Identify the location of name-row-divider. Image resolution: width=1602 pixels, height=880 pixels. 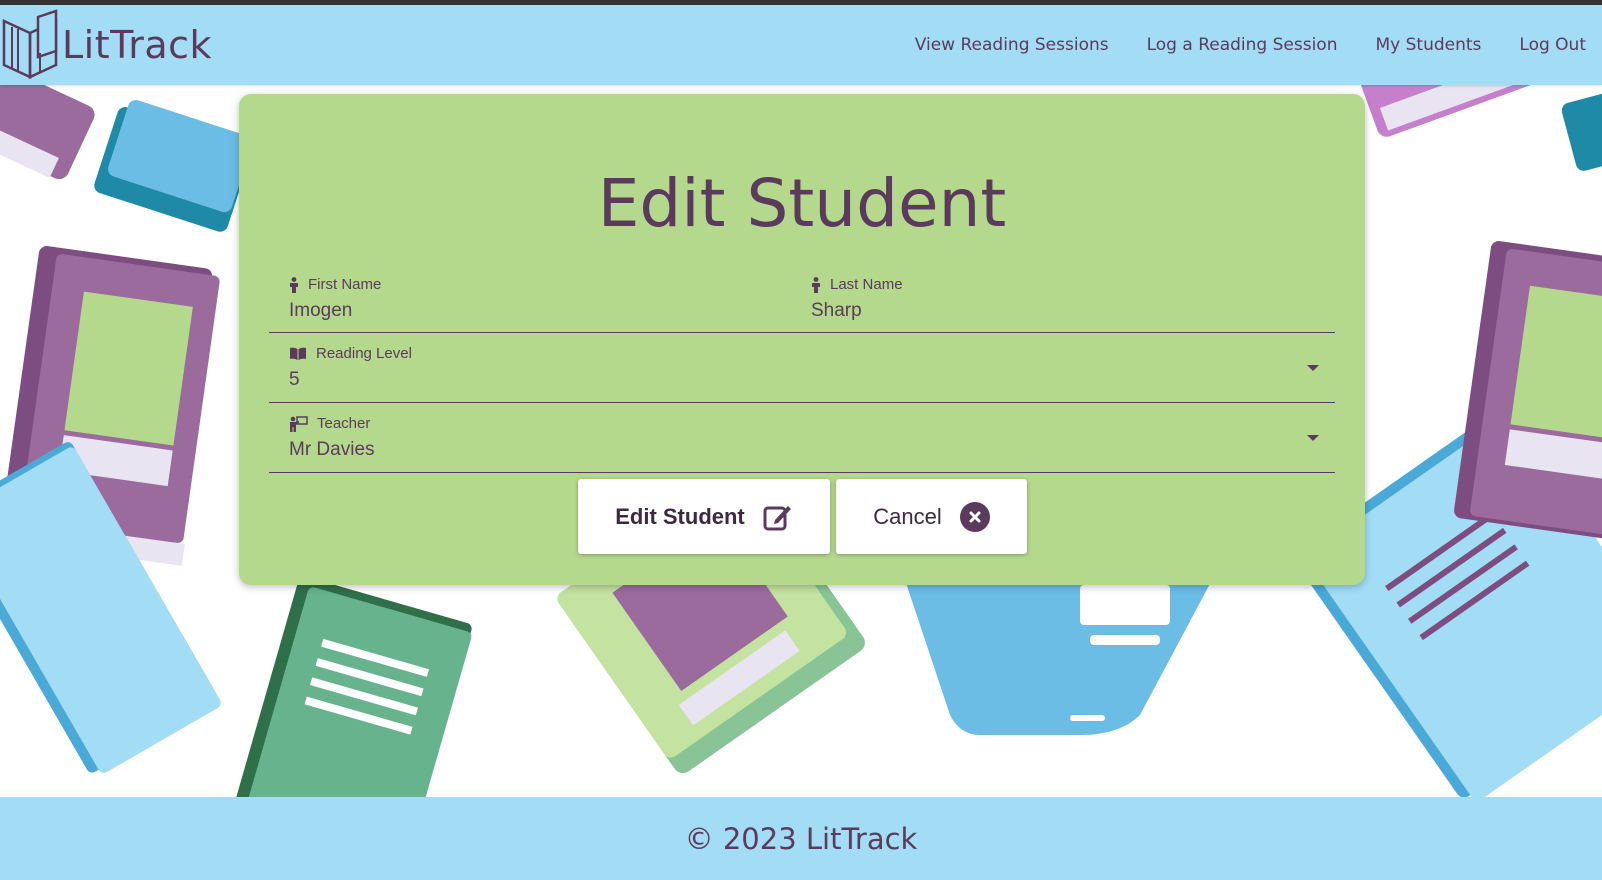
(802, 332).